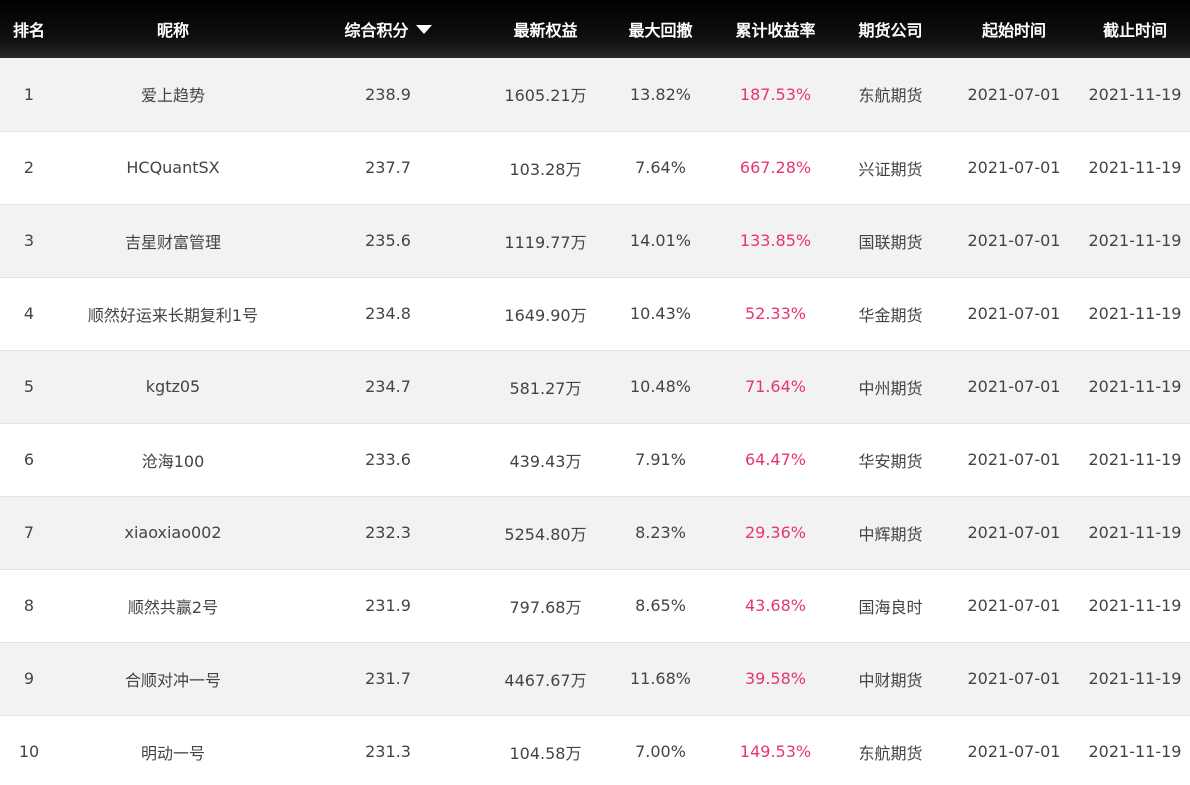 The width and height of the screenshot is (1190, 785). I want to click on header-equity: 最新权益, so click(545, 30).